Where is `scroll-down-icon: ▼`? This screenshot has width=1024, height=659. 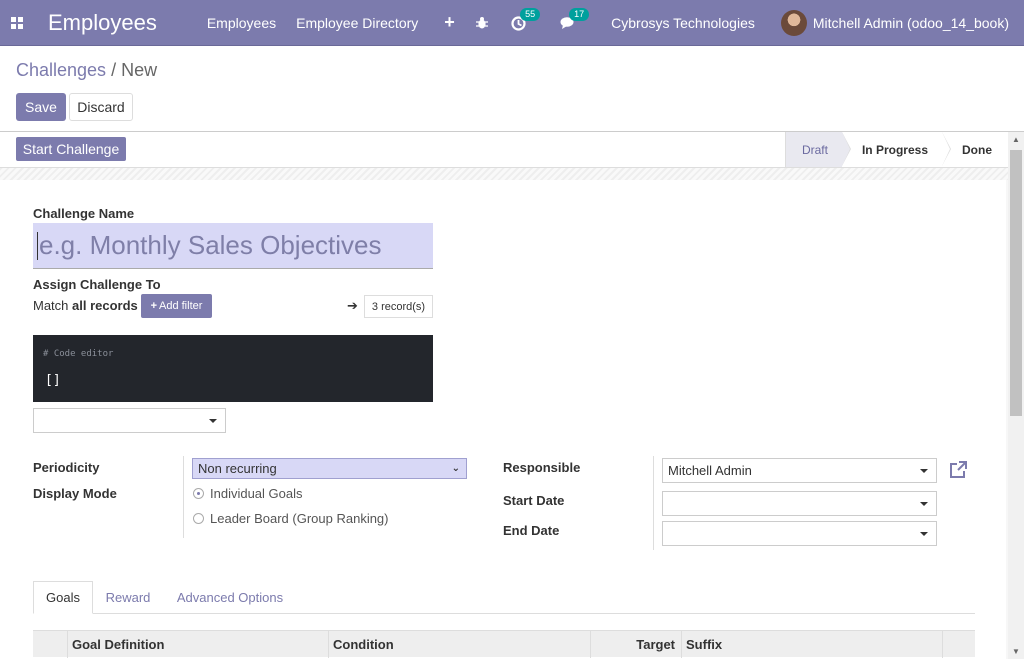 scroll-down-icon: ▼ is located at coordinates (1016, 651).